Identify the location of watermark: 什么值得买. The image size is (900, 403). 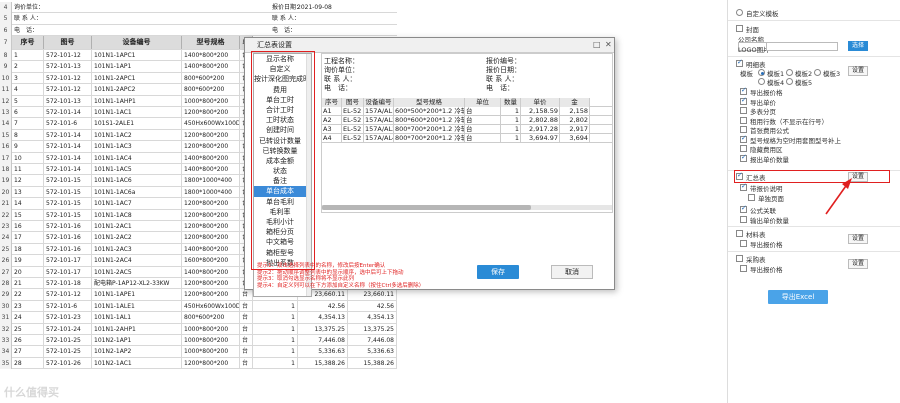
(31, 392).